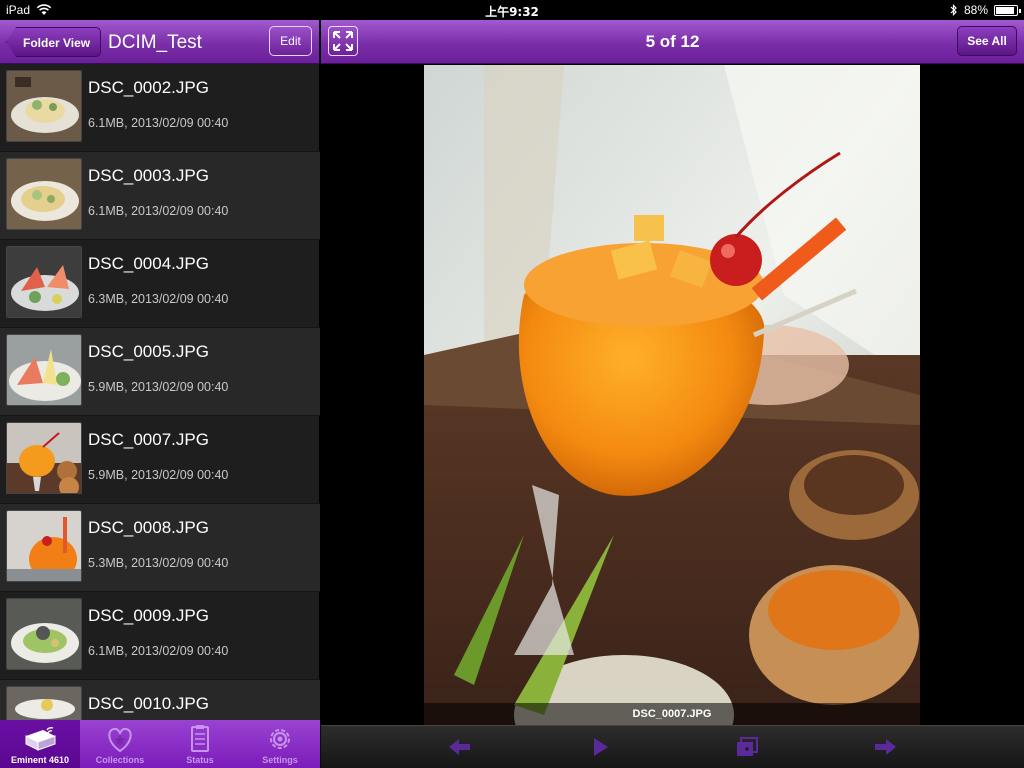 The image size is (1024, 768). Describe the element at coordinates (148, 351) in the screenshot. I see `file-name: DSC_0005.JPG` at that location.